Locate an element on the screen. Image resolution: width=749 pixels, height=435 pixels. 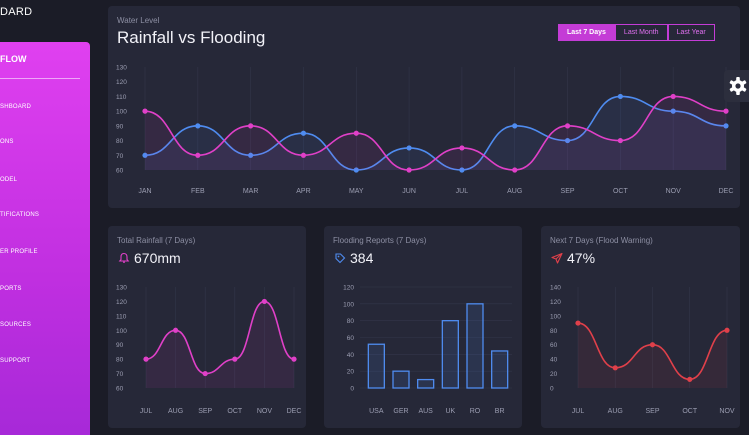
sidebar-item-dashboard: SHBOARD is located at coordinates (15, 107).